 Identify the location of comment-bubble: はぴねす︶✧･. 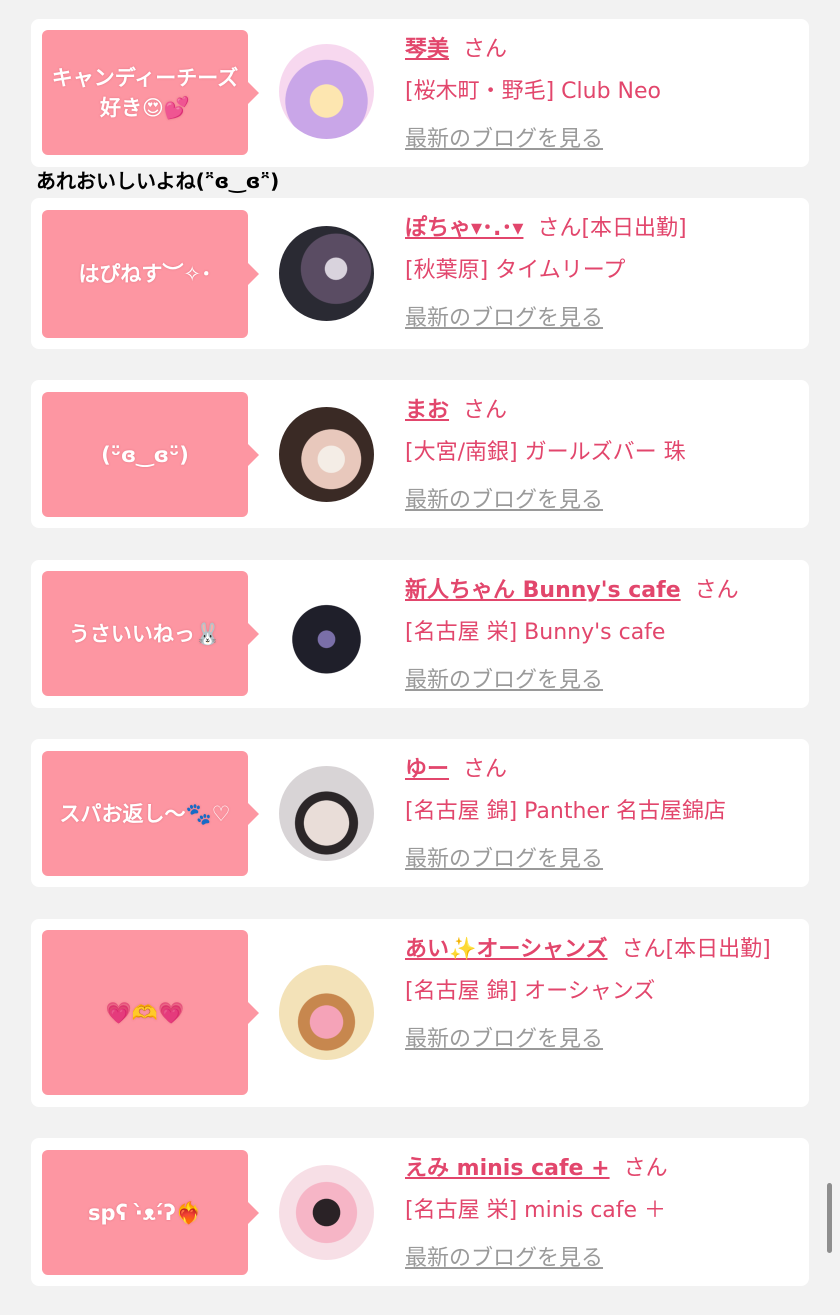
(150, 274).